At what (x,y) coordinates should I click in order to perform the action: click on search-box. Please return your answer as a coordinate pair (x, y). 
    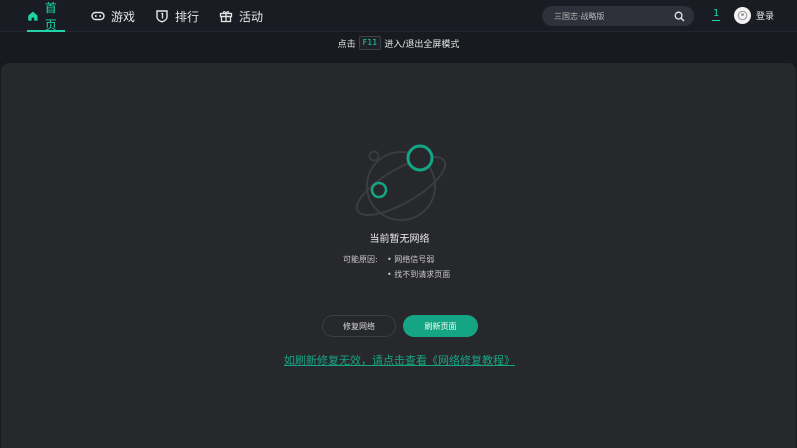
    Looking at the image, I should click on (618, 16).